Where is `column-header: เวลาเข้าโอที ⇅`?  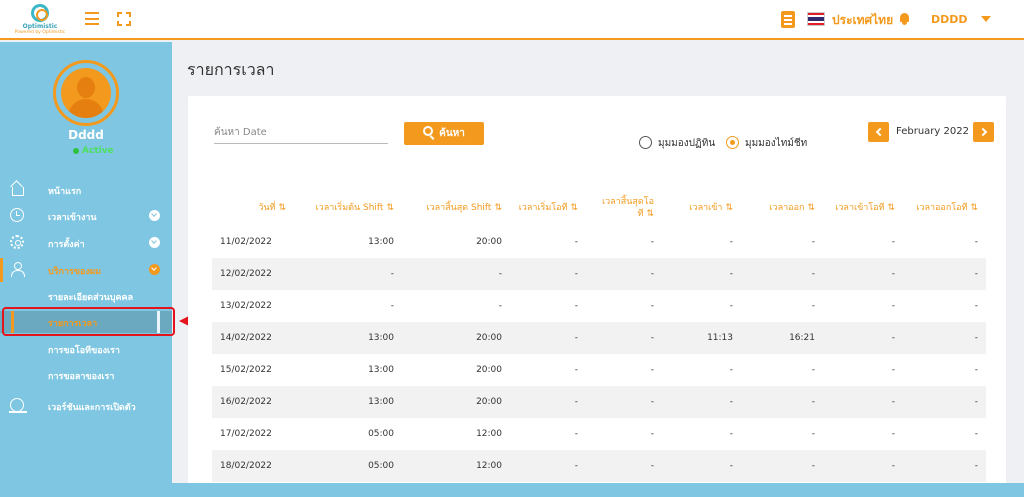
column-header: เวลาเข้าโอที ⇅ is located at coordinates (863, 208).